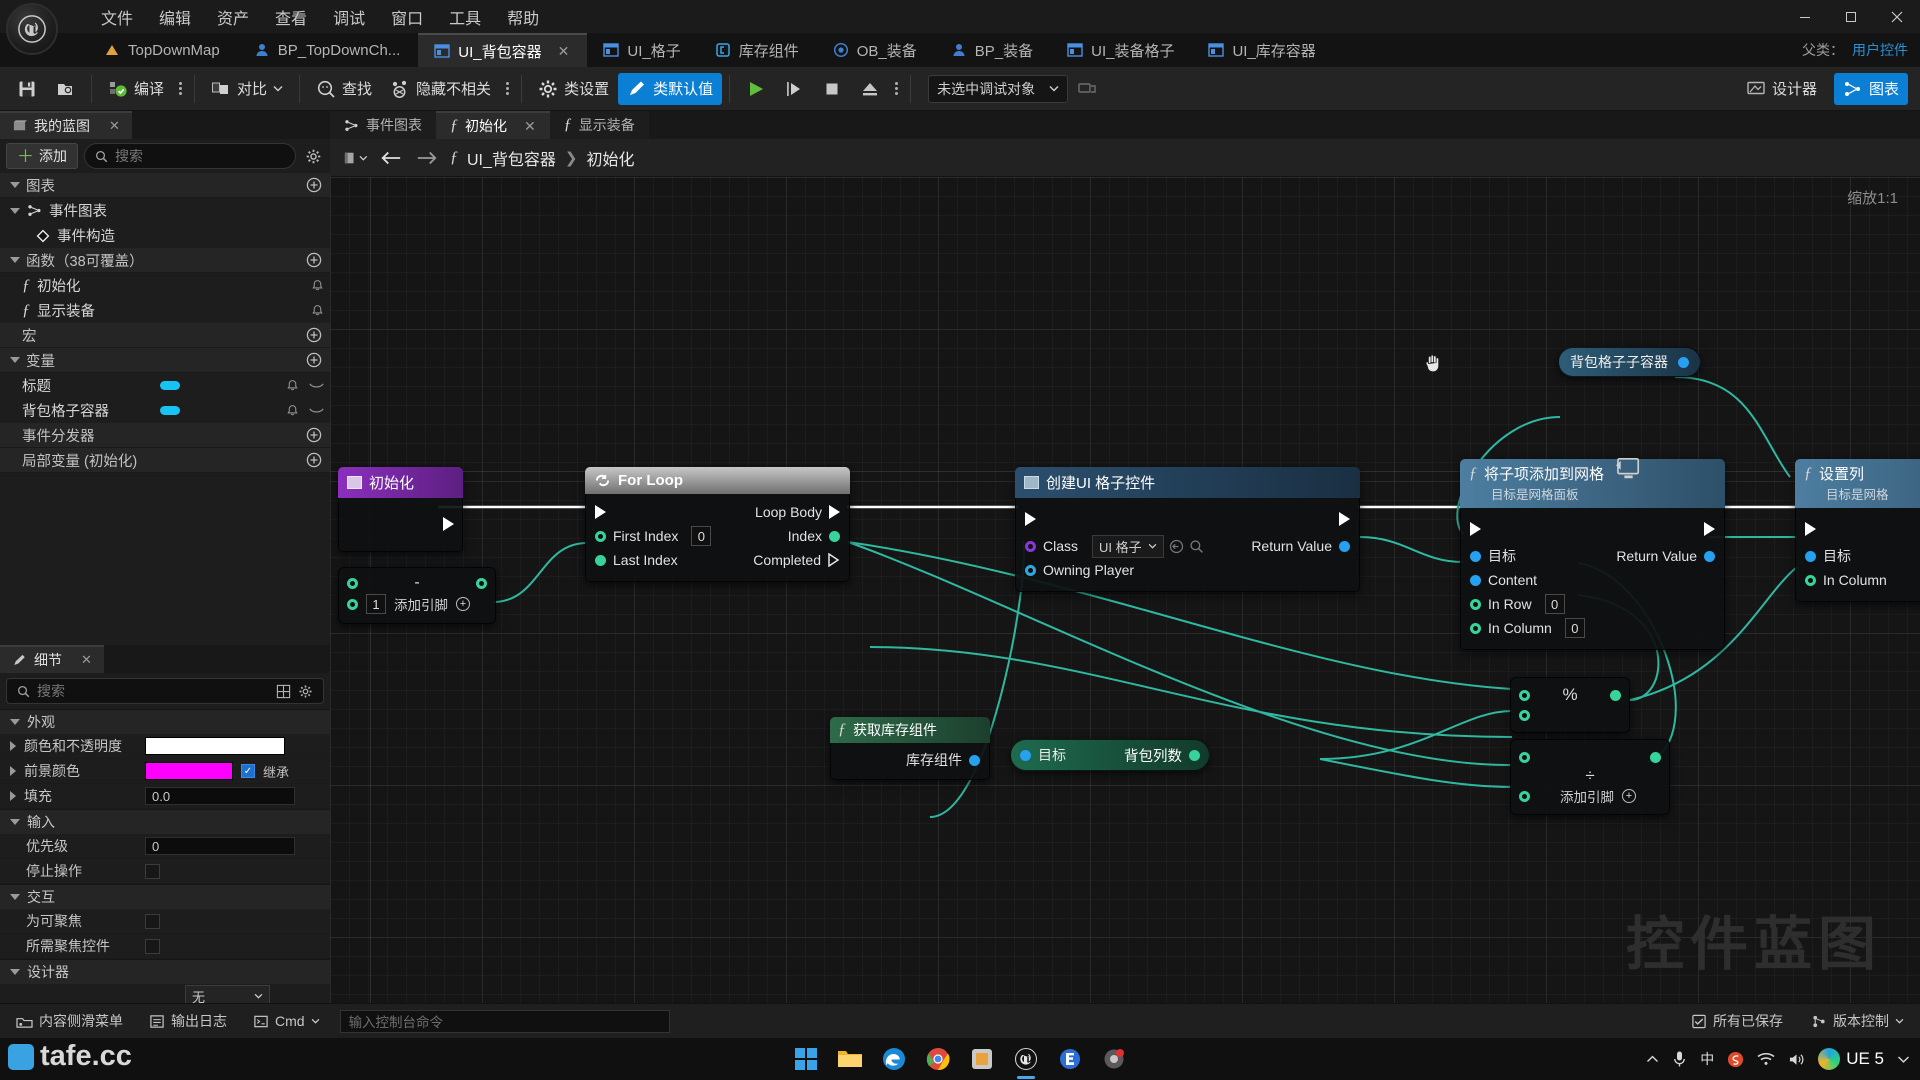 The image size is (1920, 1080). What do you see at coordinates (523, 17) in the screenshot?
I see `menu-help: 帮助` at bounding box center [523, 17].